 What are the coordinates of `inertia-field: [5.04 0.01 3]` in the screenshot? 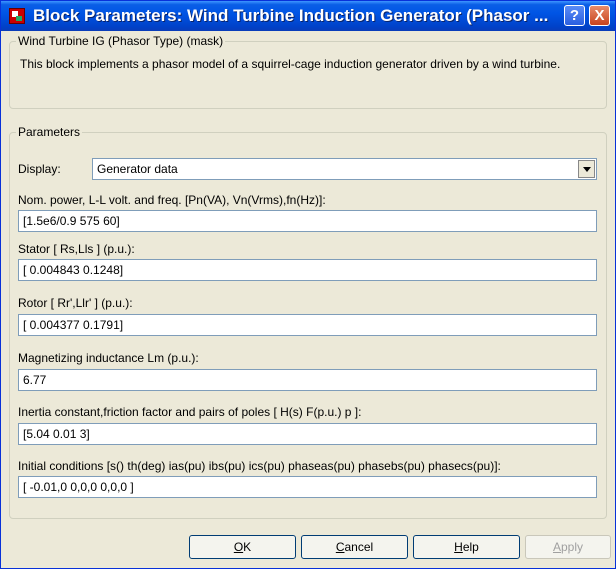 It's located at (307, 434).